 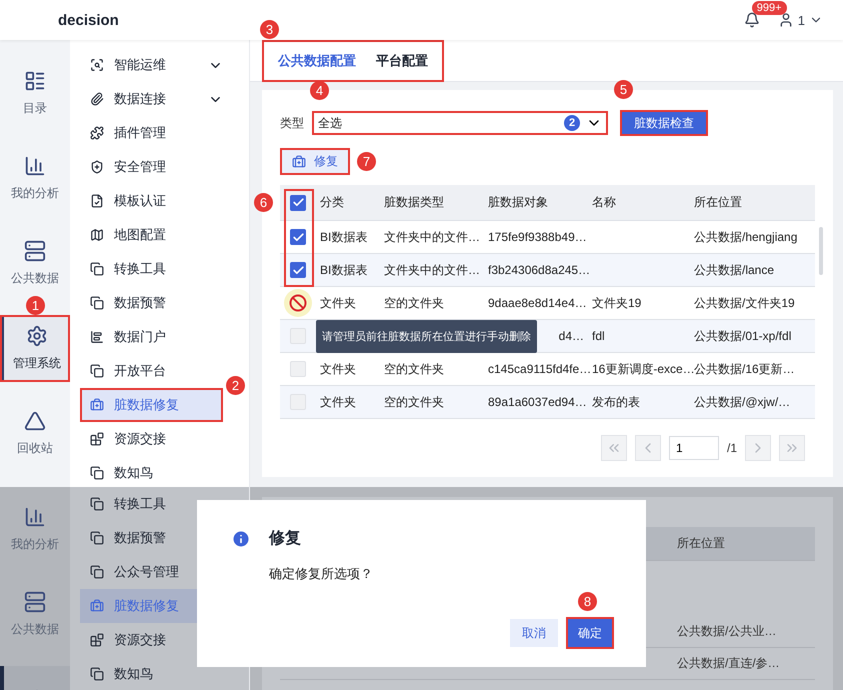 What do you see at coordinates (534, 633) in the screenshot?
I see `cancel-button: 取消` at bounding box center [534, 633].